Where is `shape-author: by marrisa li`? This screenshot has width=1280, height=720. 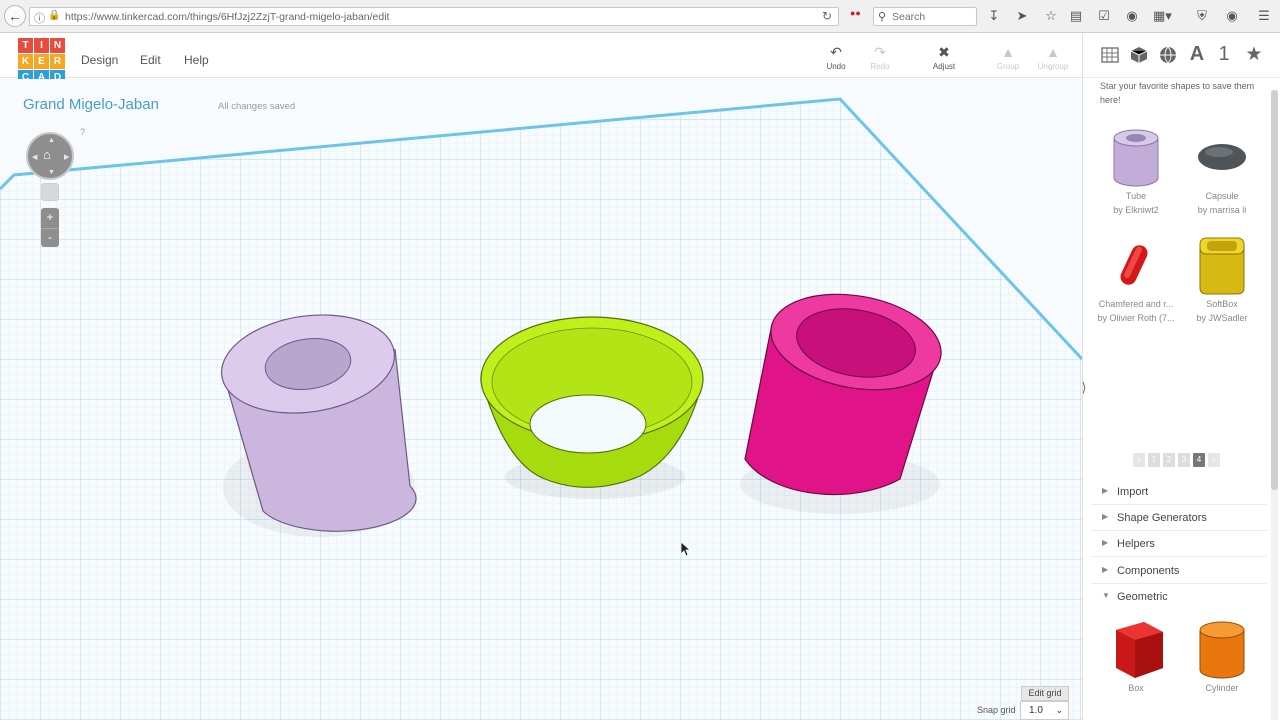
shape-author: by marrisa li is located at coordinates (1222, 210).